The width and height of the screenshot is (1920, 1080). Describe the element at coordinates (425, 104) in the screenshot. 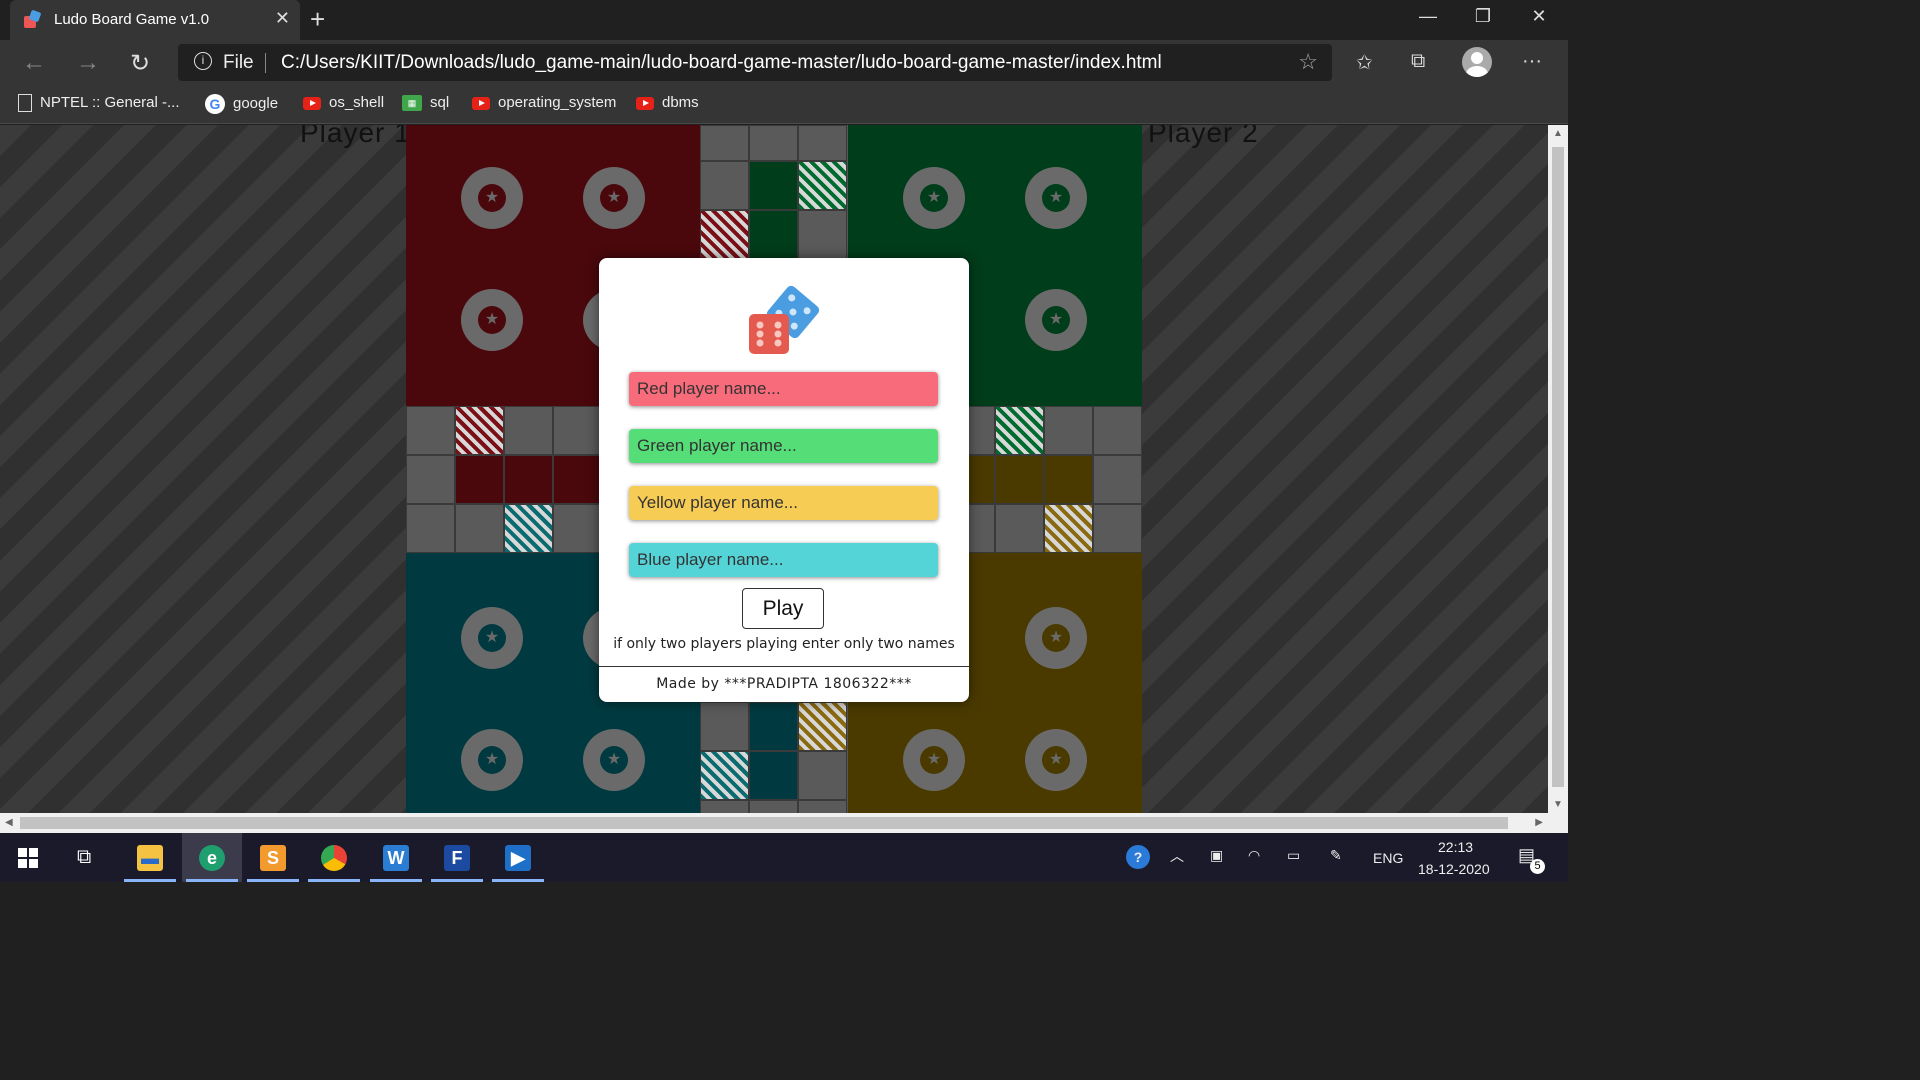

I see `bookmark-sql: ▦ sql` at that location.